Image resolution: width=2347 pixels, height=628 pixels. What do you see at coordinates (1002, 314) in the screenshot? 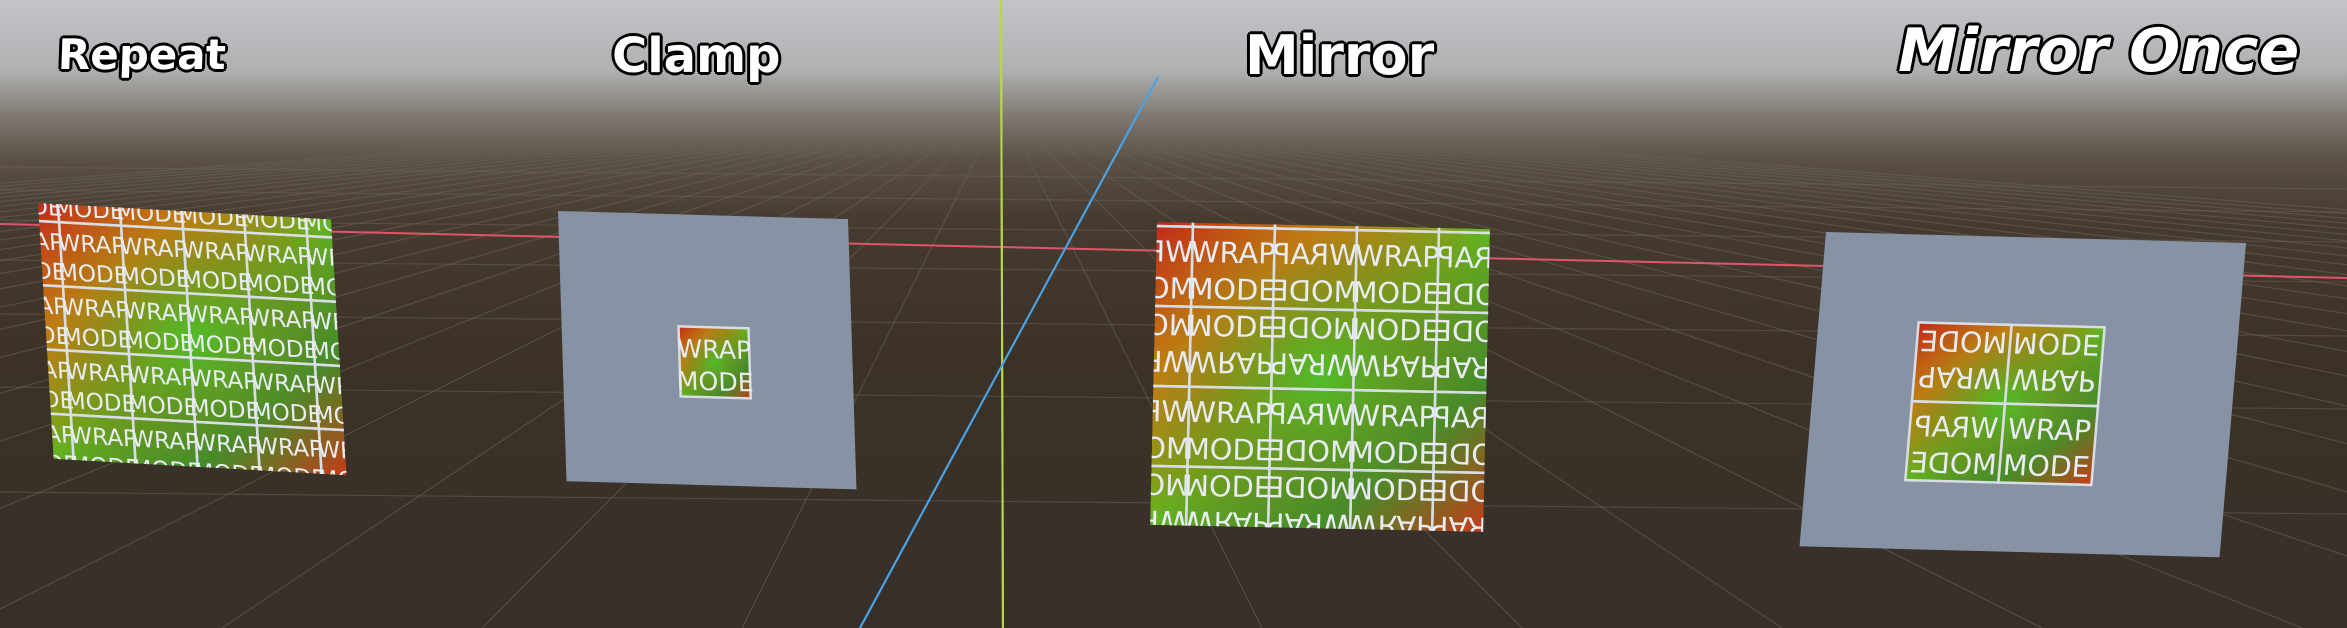
I see `y-axis-overlay` at bounding box center [1002, 314].